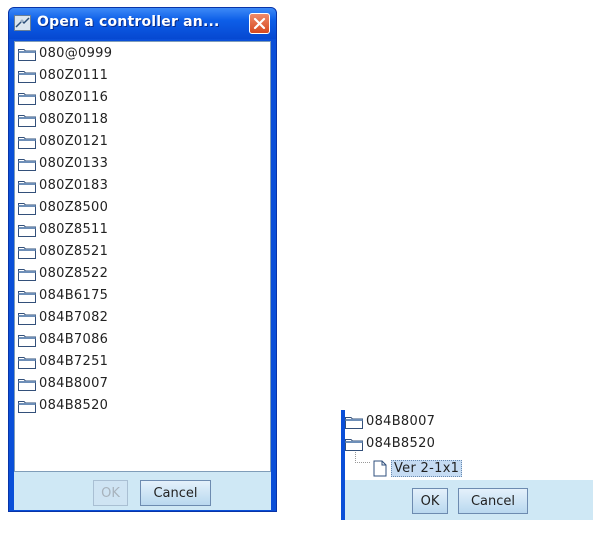  What do you see at coordinates (74, 163) in the screenshot?
I see `tree-item-label: 080Z0133` at bounding box center [74, 163].